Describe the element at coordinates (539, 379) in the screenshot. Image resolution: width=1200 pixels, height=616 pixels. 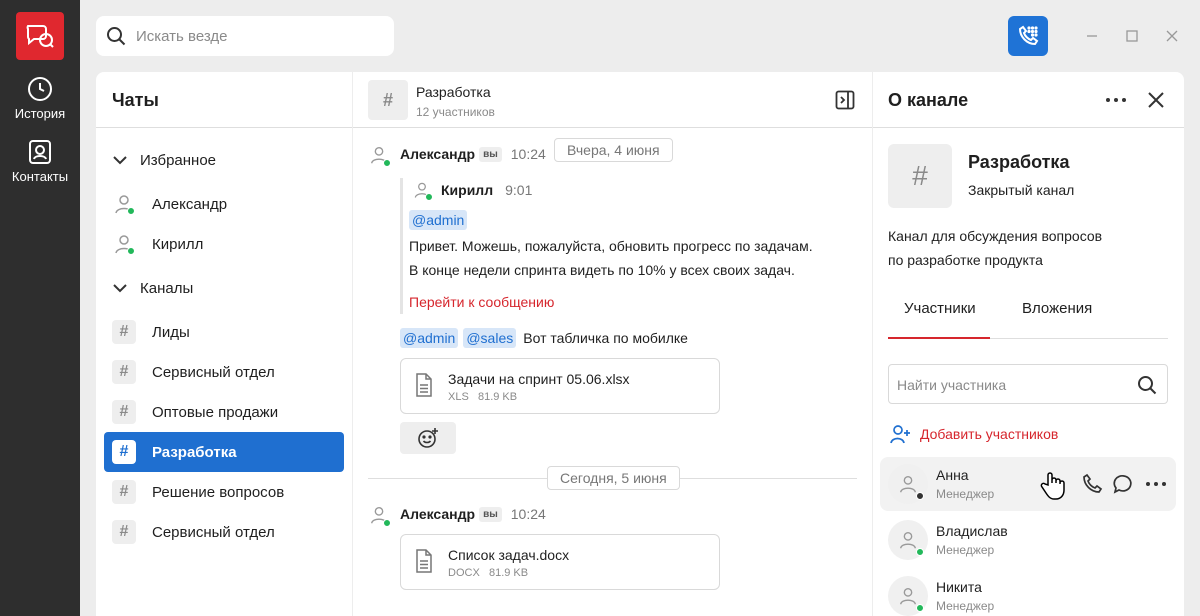
I see `file-name: Задачи на спринт 05.06.xlsx` at that location.